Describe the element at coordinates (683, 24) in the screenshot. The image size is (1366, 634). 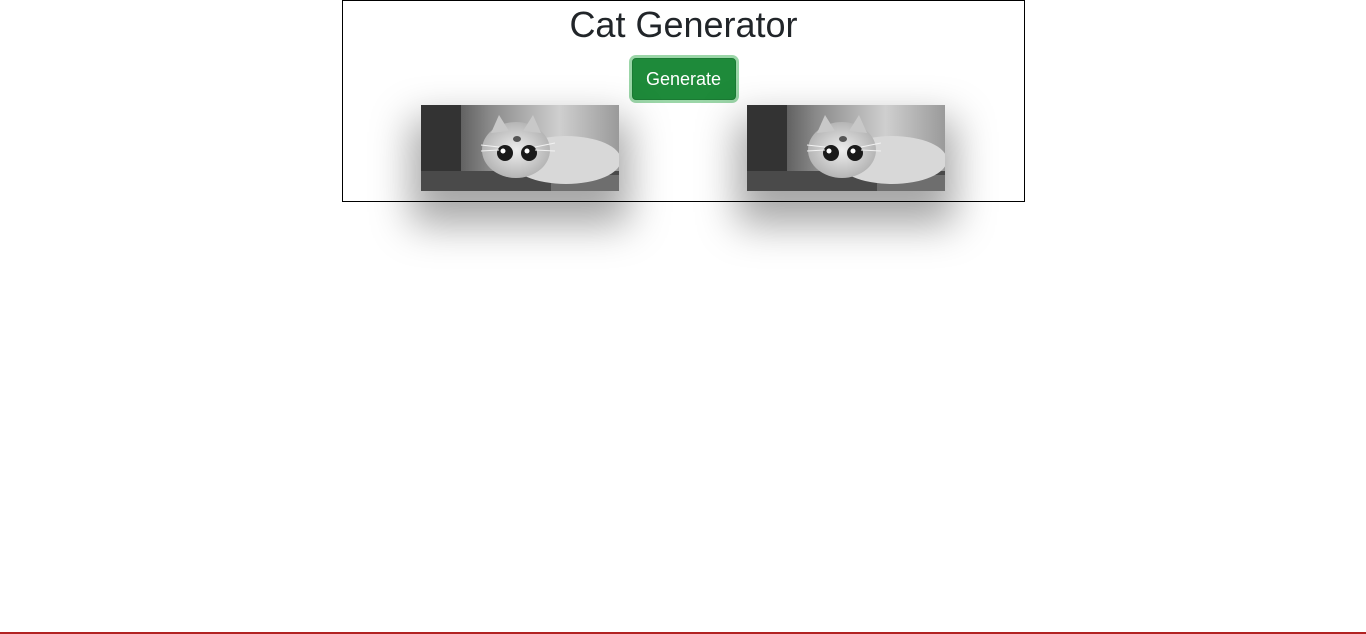
I see `page-title: Cat Generator` at that location.